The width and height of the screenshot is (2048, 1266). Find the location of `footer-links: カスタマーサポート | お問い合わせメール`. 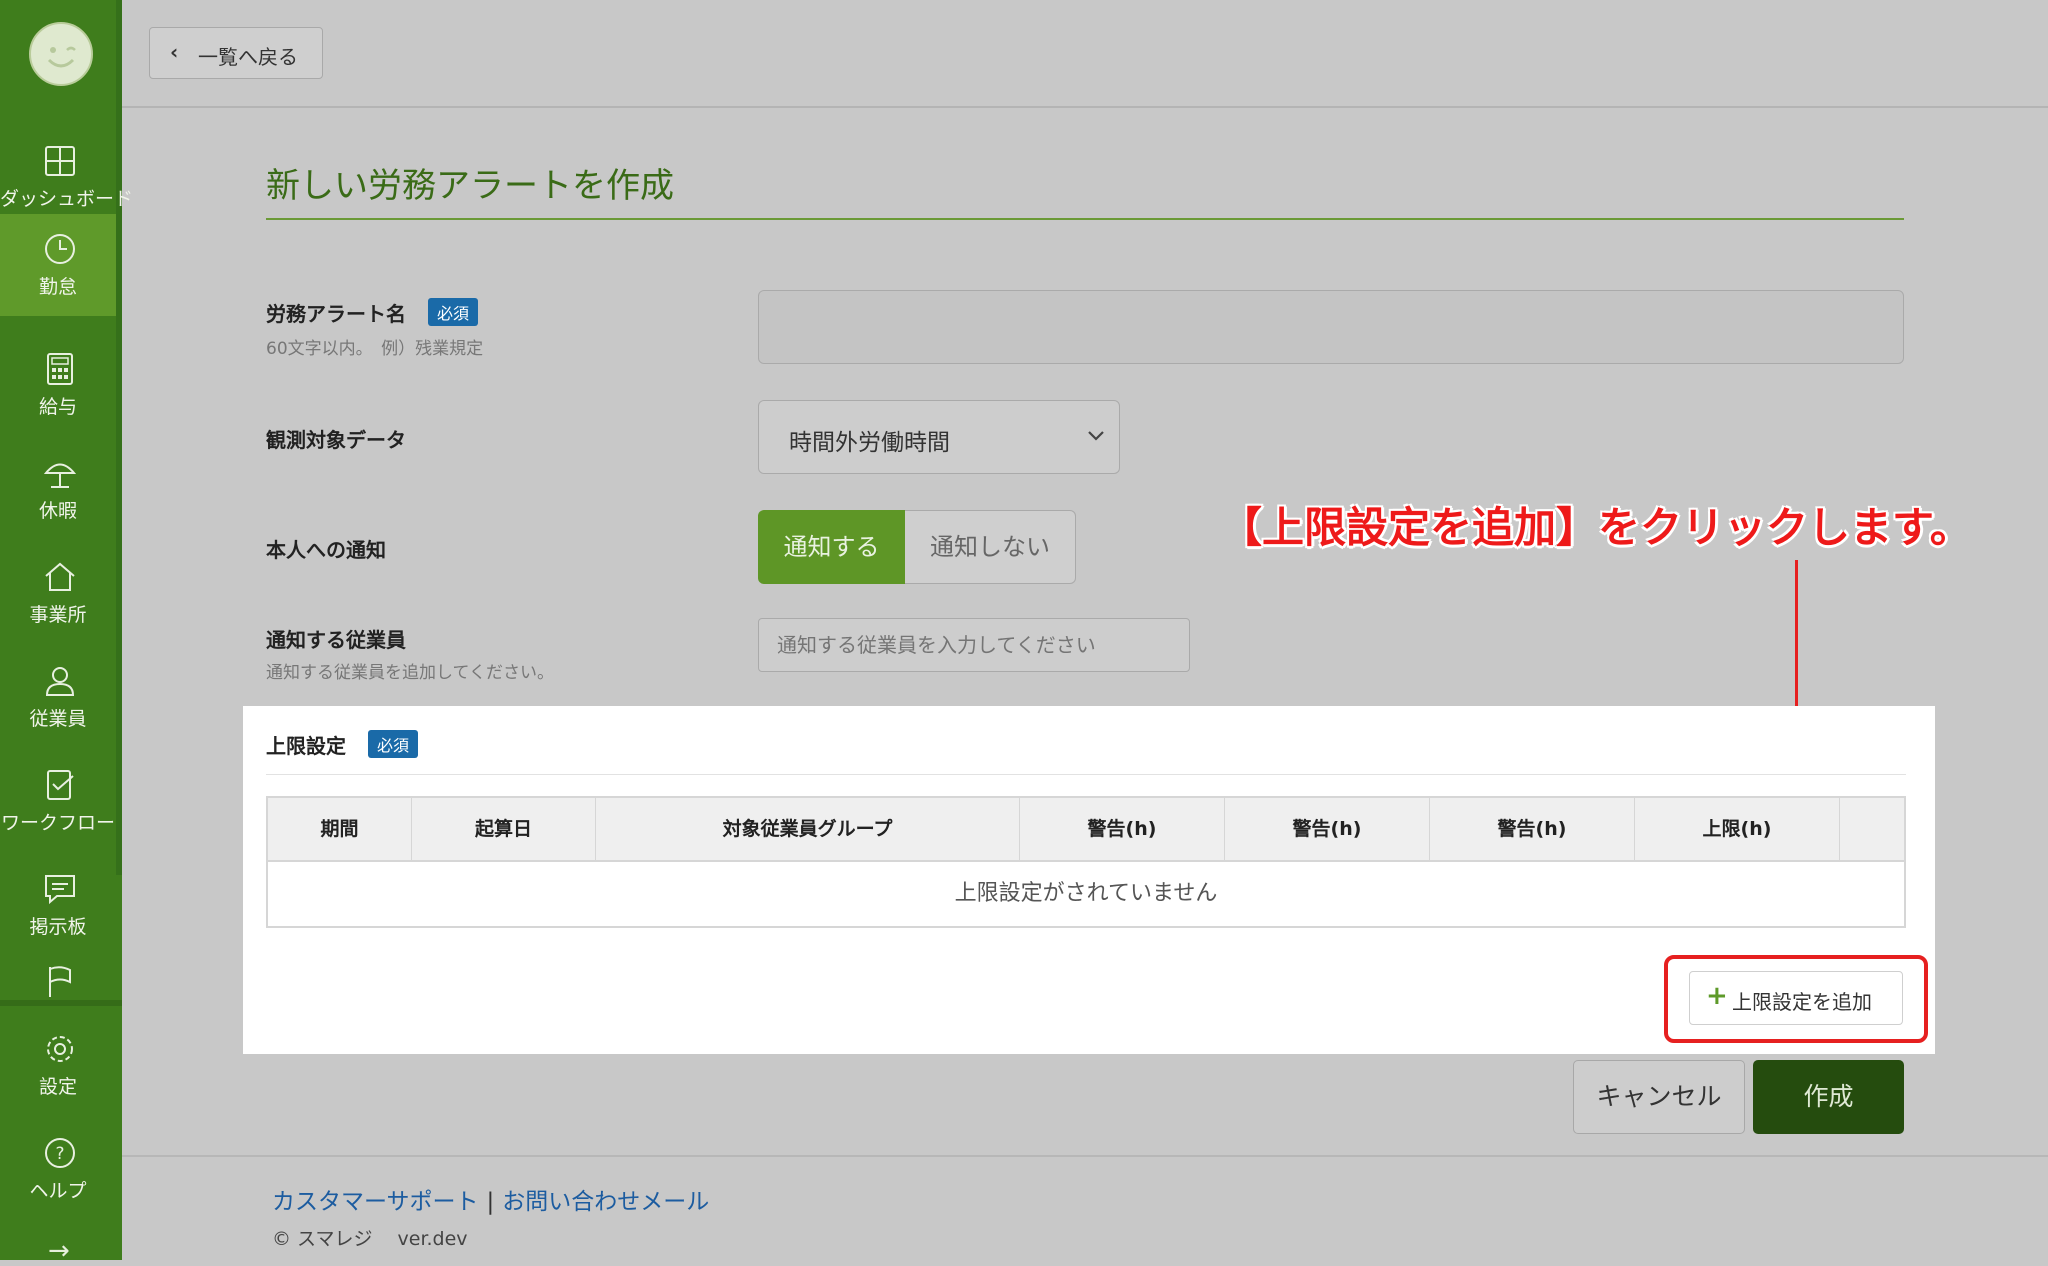

footer-links: カスタマーサポート | お問い合わせメール is located at coordinates (490, 1199).